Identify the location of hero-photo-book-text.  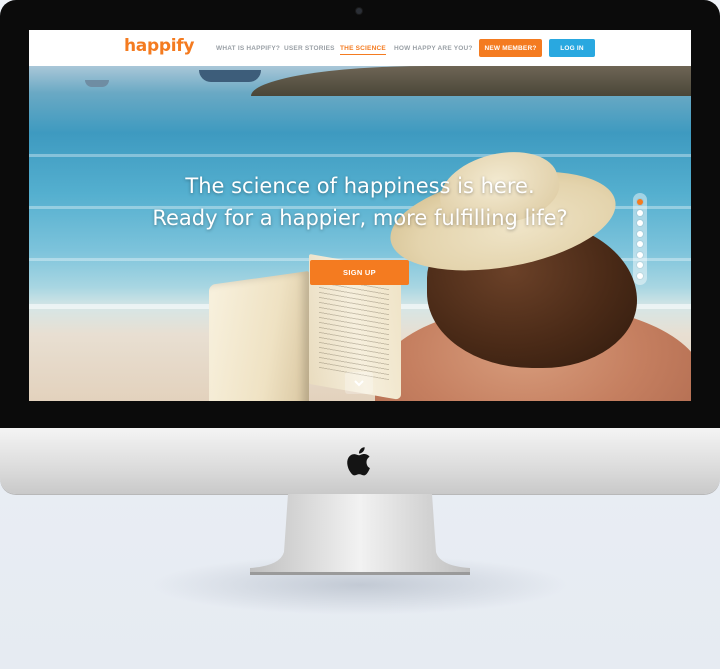
(354, 326).